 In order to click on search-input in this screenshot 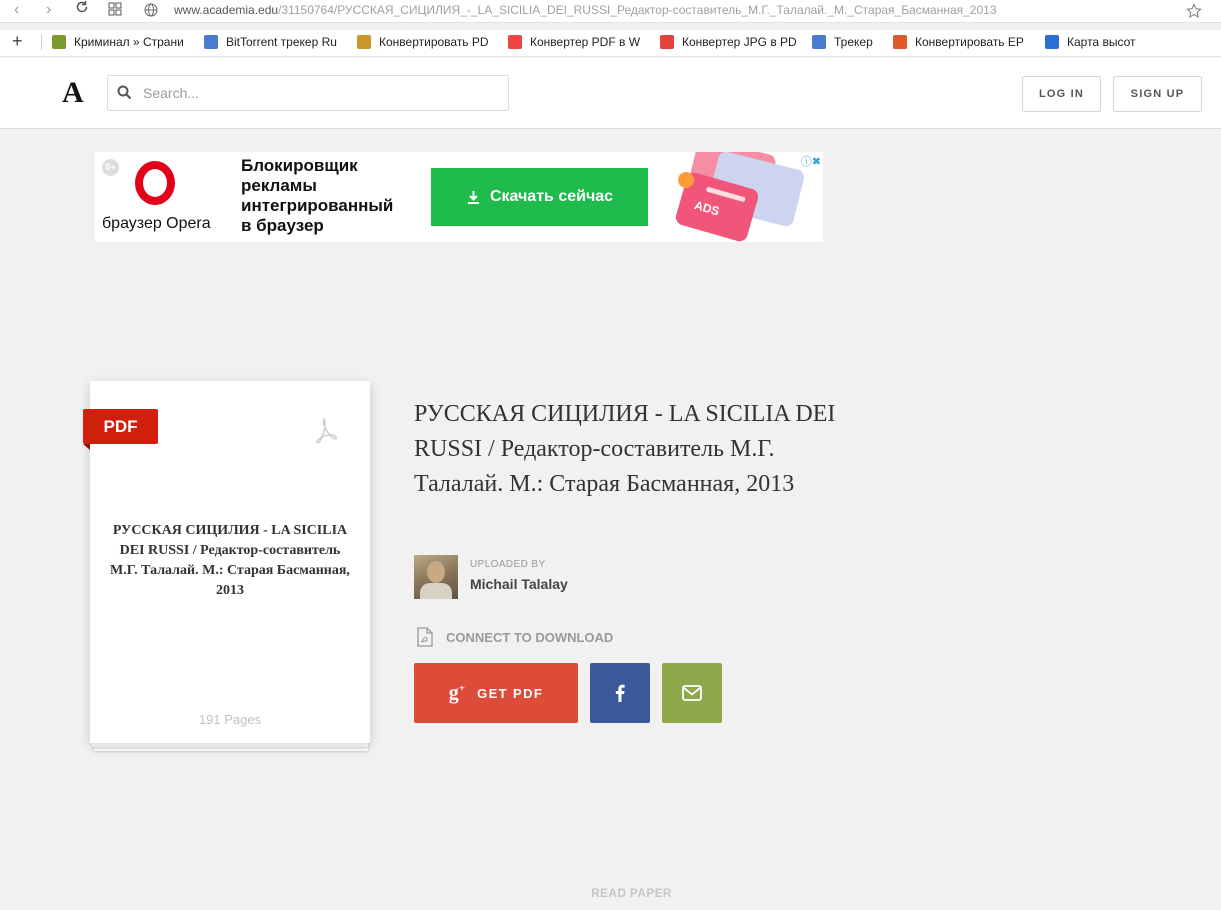, I will do `click(318, 93)`.